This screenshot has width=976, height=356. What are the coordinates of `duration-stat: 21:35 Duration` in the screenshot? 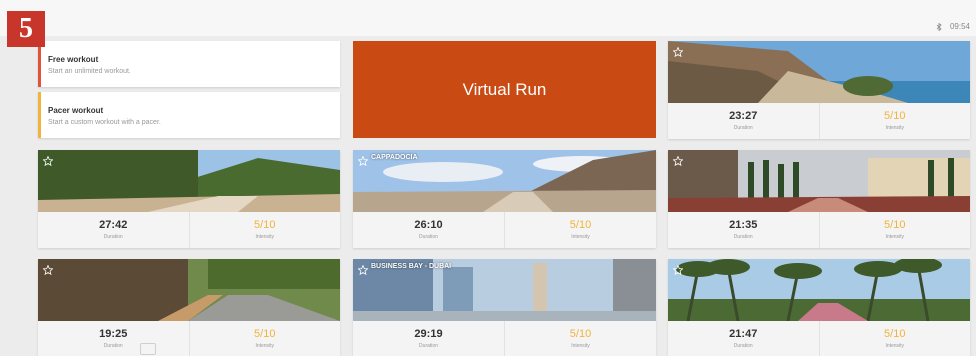 It's located at (743, 230).